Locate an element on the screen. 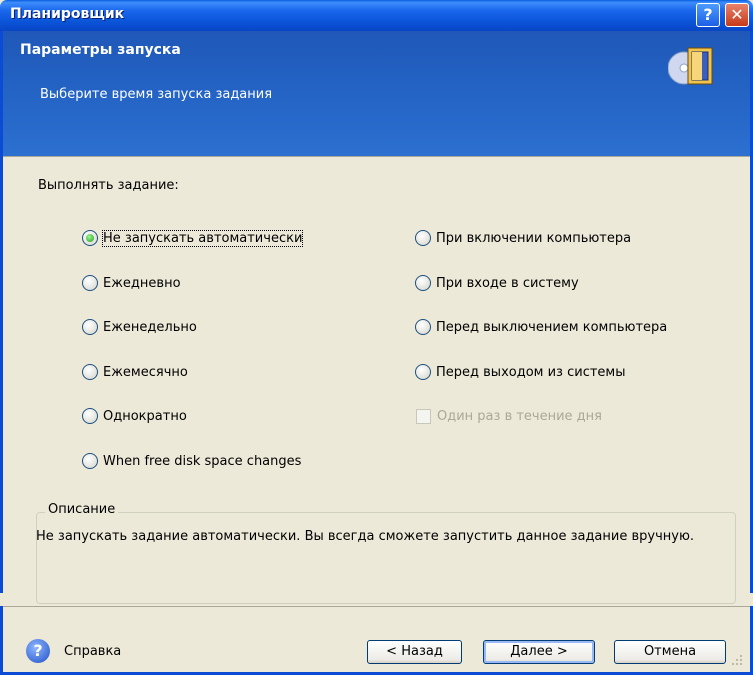 This screenshot has height=675, width=753. next-button: Далее > is located at coordinates (539, 652).